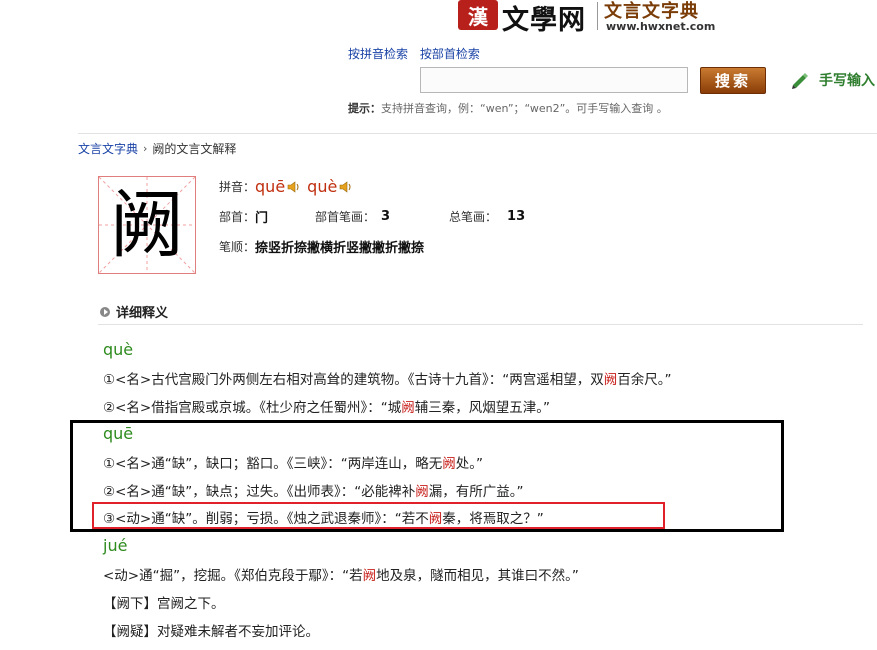 The image size is (877, 650). What do you see at coordinates (211, 632) in the screenshot?
I see `phrase-line: 【阙疑】对疑难未解者不妄加评论。` at bounding box center [211, 632].